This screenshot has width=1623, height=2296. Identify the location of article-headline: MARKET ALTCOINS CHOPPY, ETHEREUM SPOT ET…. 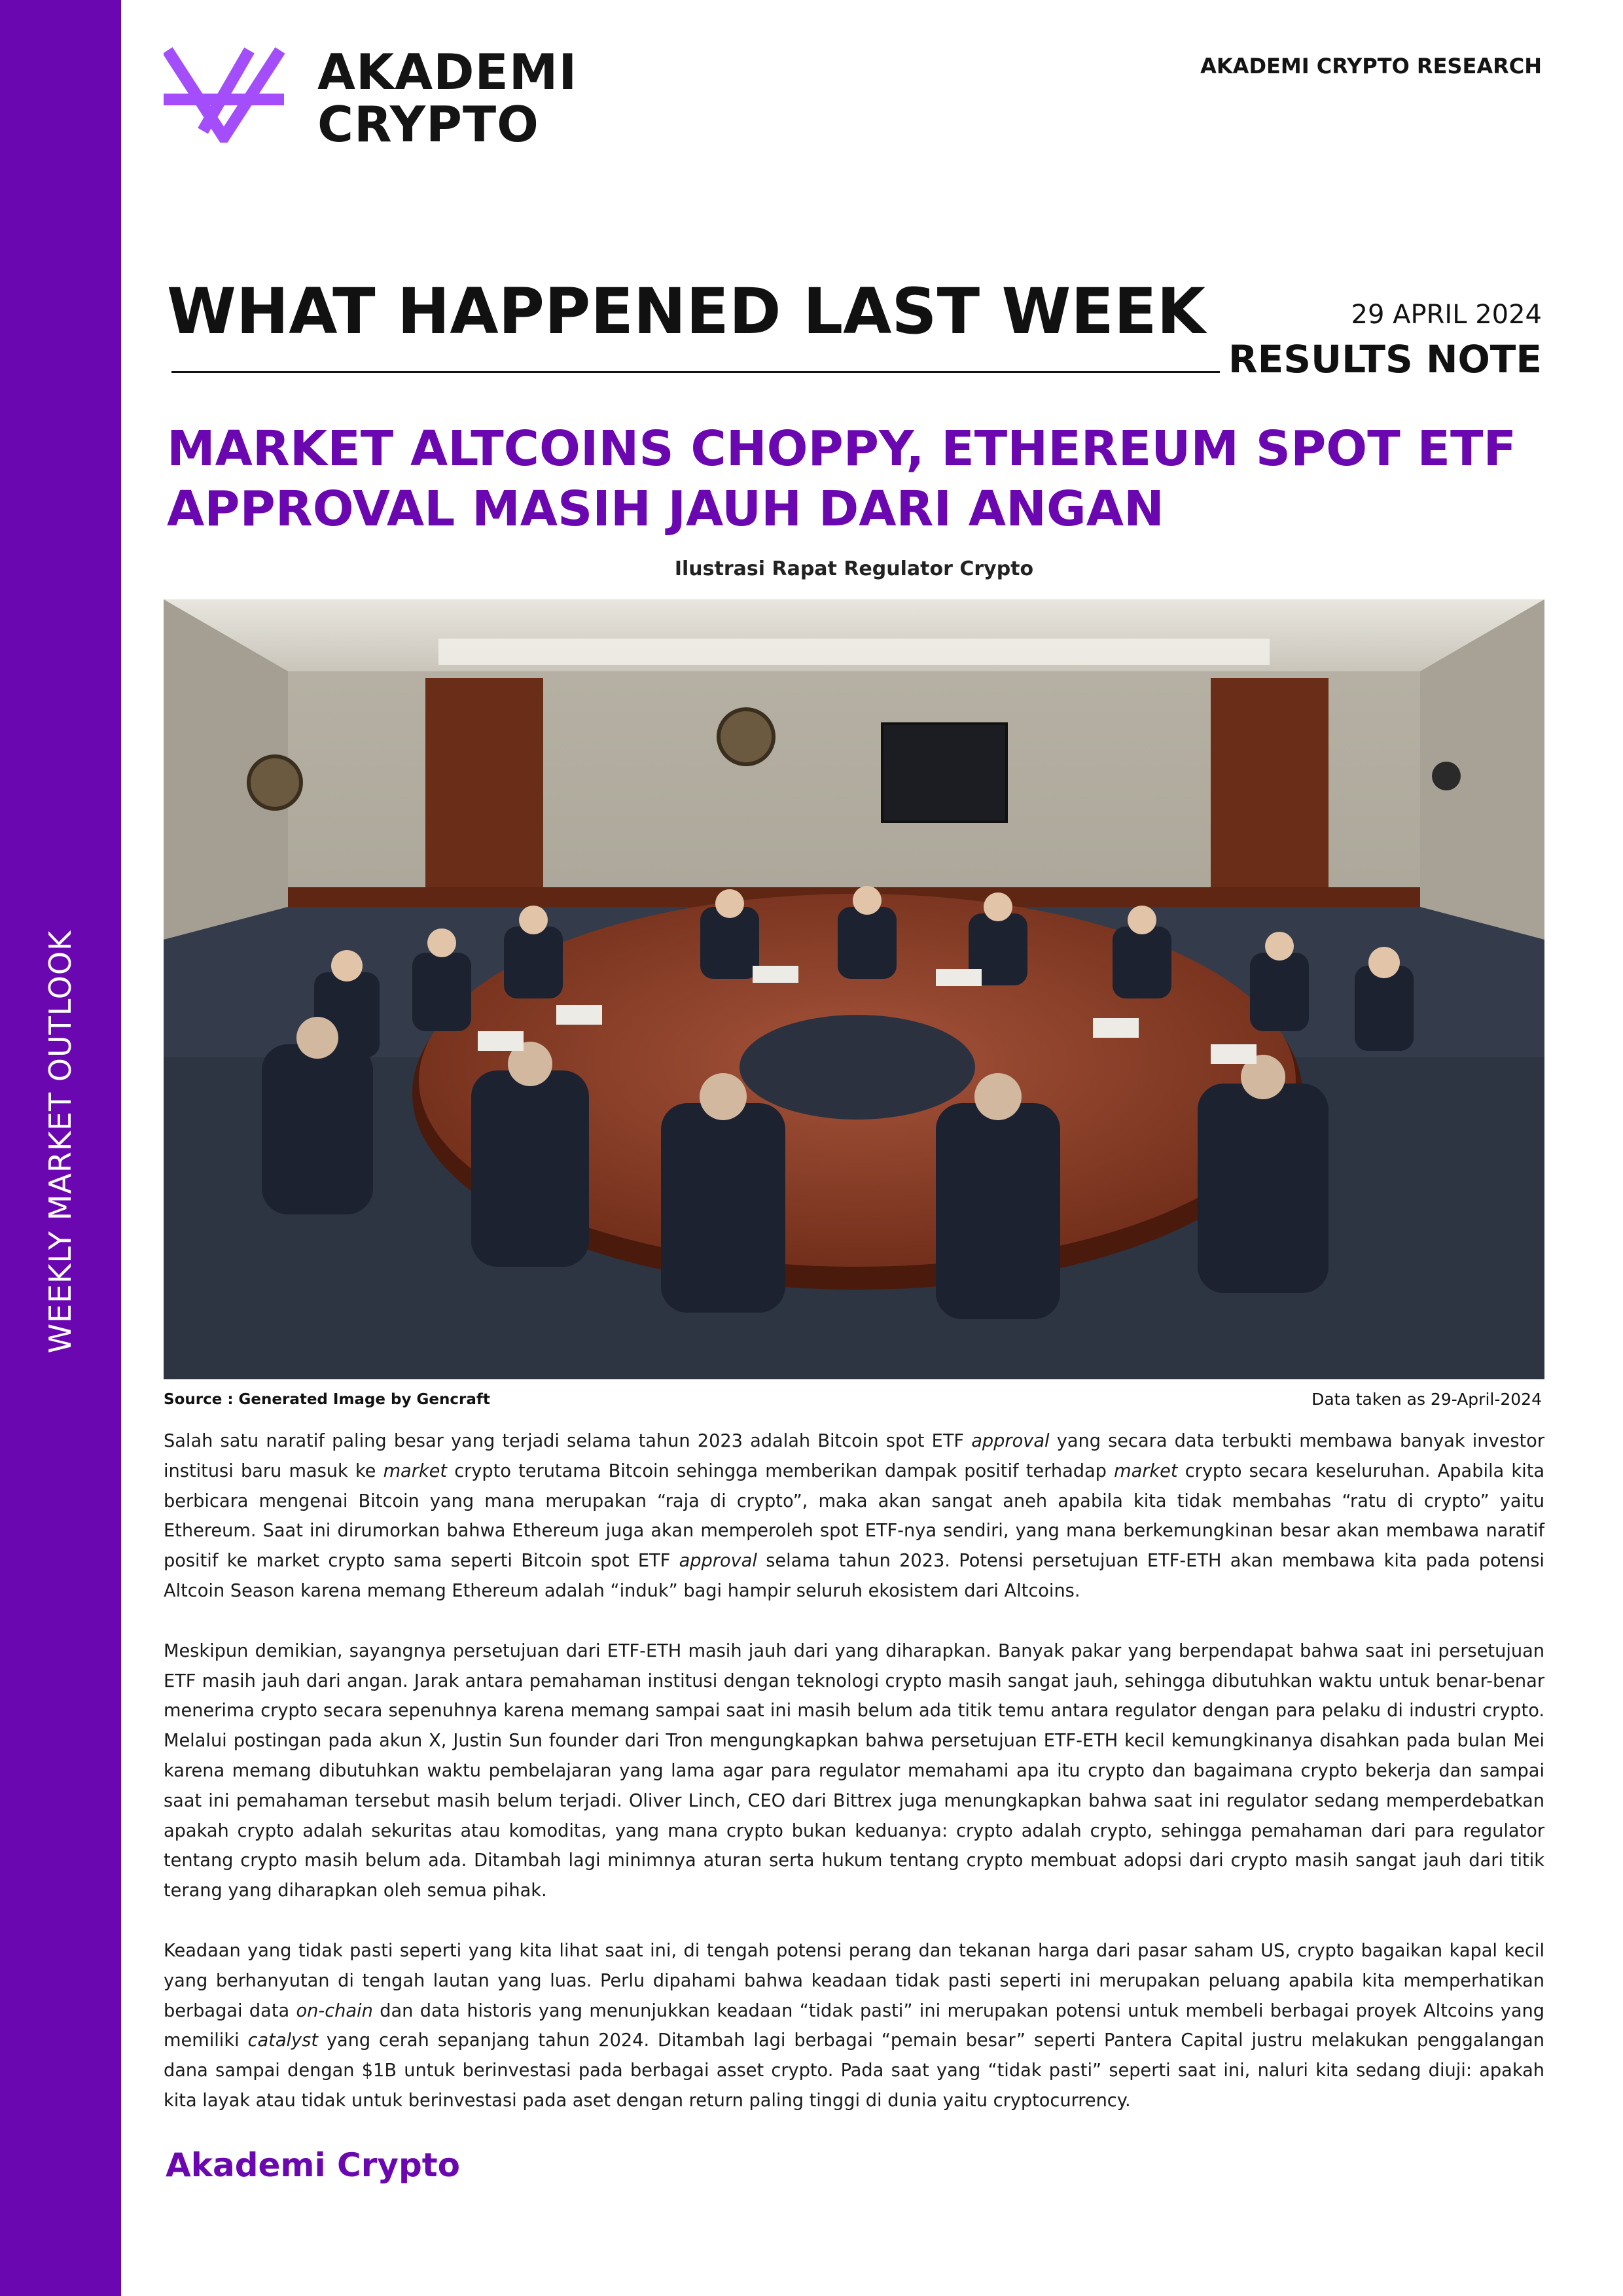
(842, 479).